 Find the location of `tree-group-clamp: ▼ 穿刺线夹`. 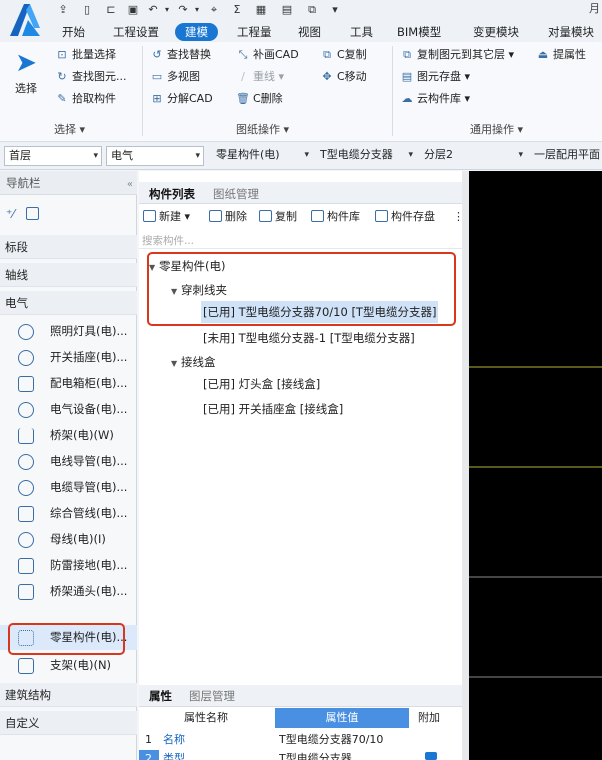

tree-group-clamp: ▼ 穿刺线夹 is located at coordinates (199, 290).